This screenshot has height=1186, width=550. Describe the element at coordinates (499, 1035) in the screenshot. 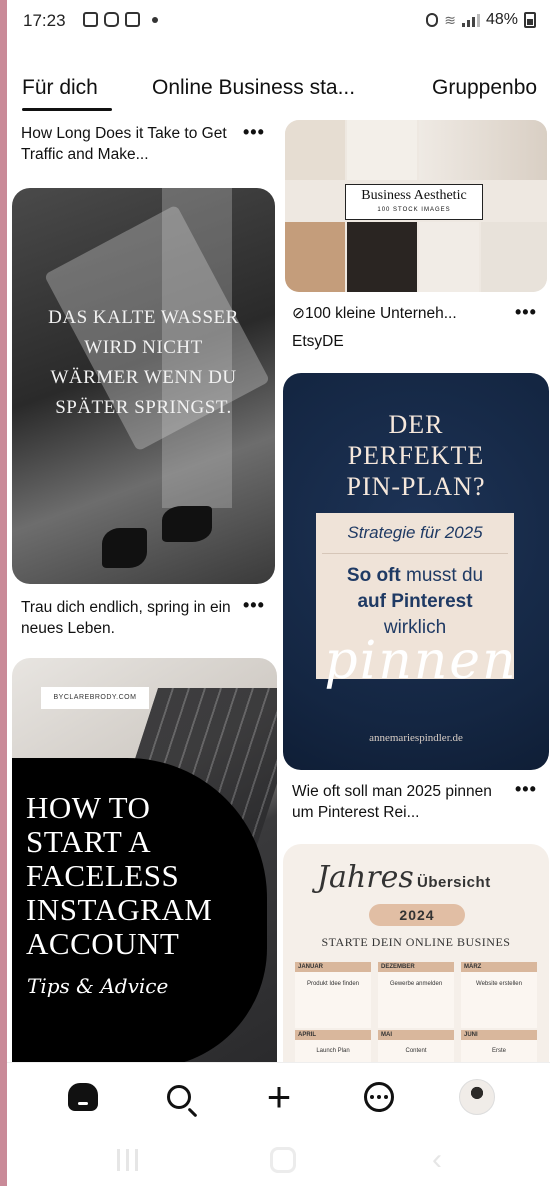

I see `month-name: JUNI` at that location.